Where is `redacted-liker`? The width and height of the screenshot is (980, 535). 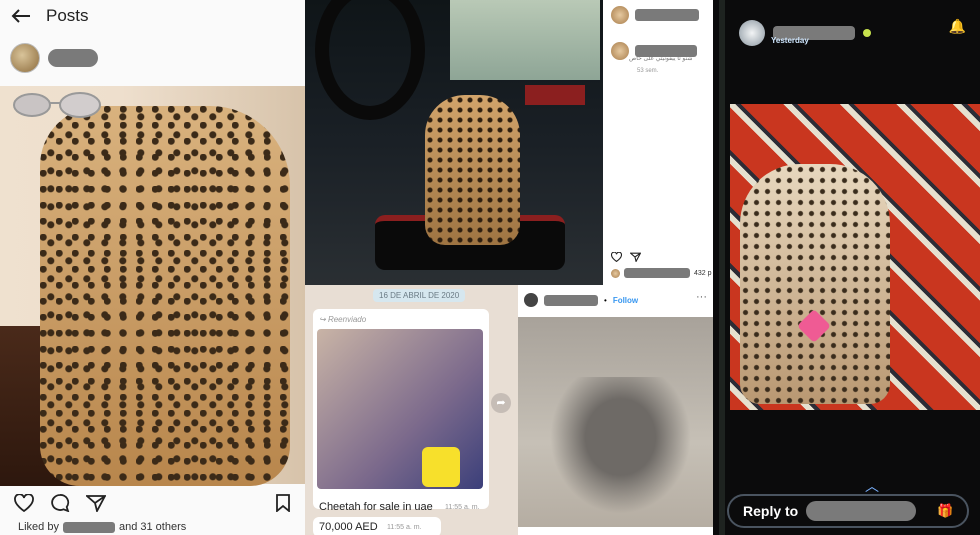
redacted-liker is located at coordinates (88, 527).